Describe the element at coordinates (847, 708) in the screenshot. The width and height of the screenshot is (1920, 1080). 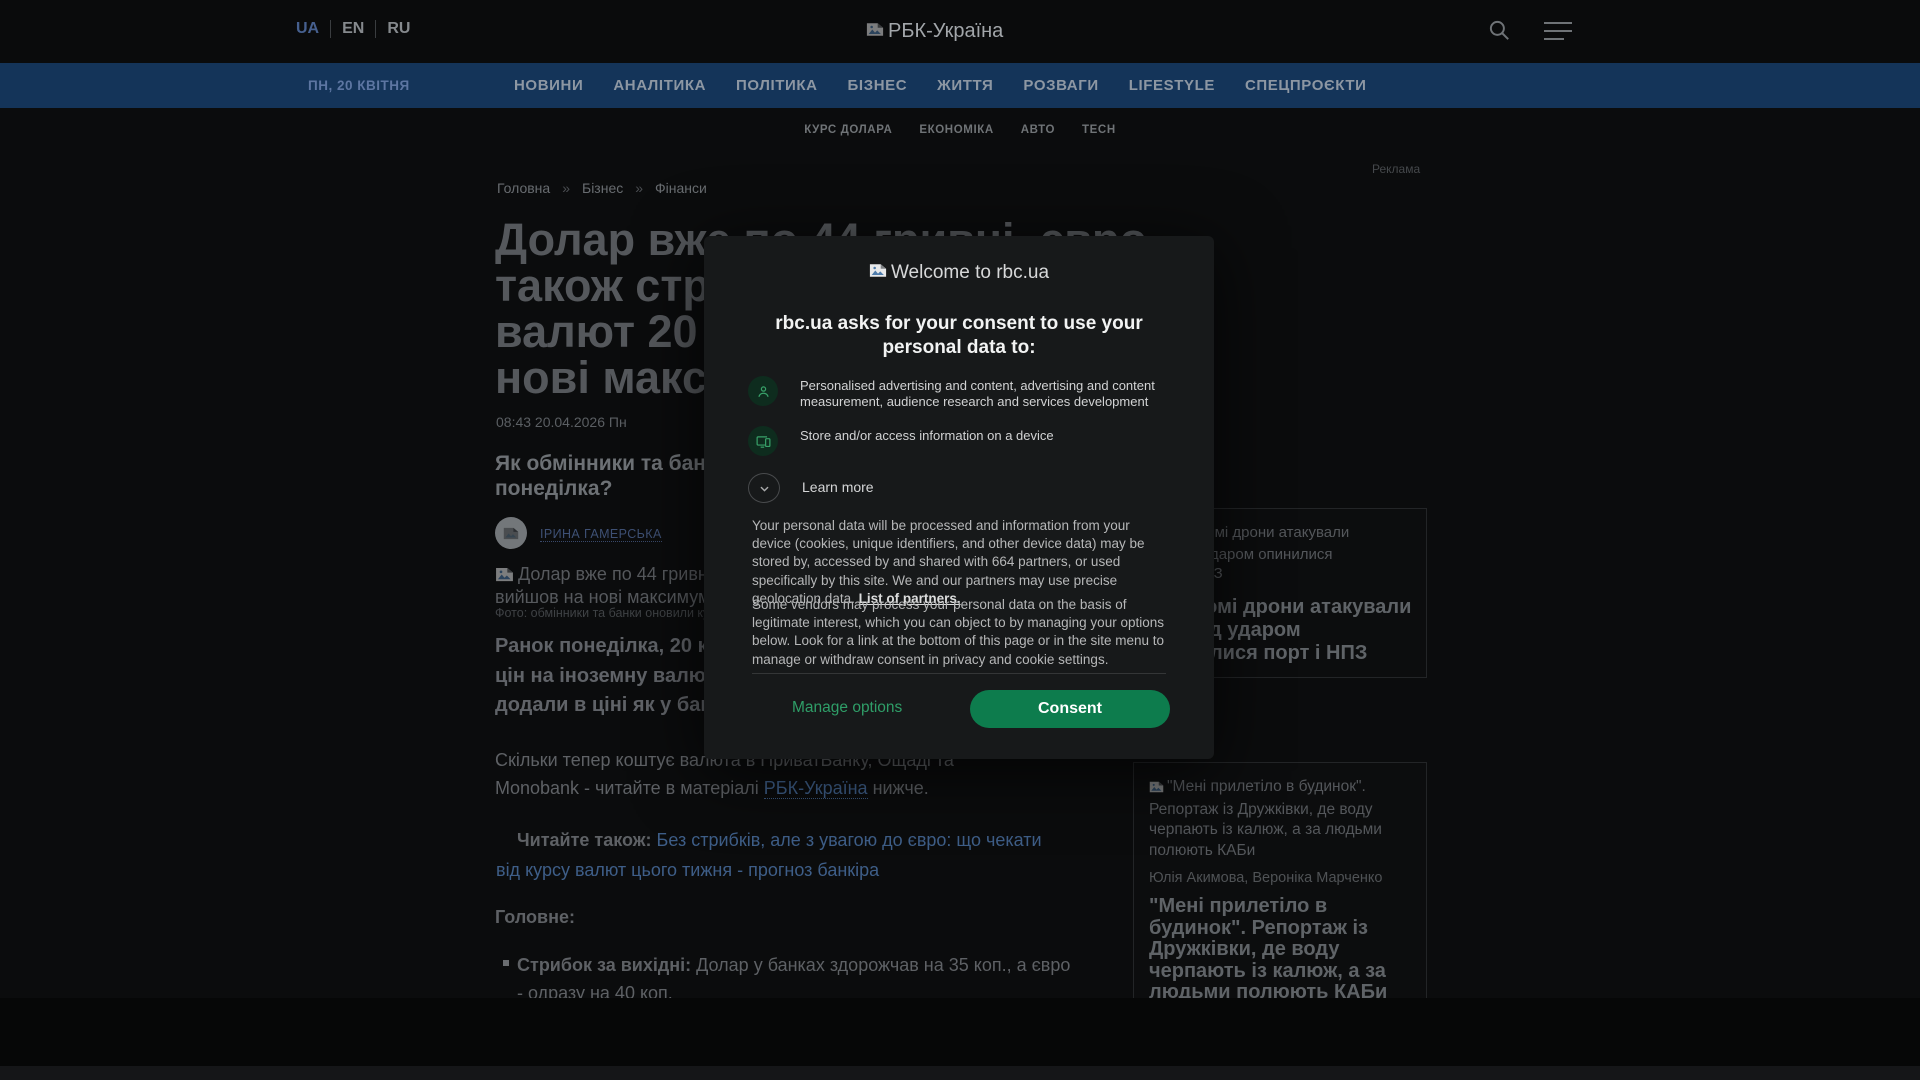
I see `manage-options-button: Manage options` at that location.